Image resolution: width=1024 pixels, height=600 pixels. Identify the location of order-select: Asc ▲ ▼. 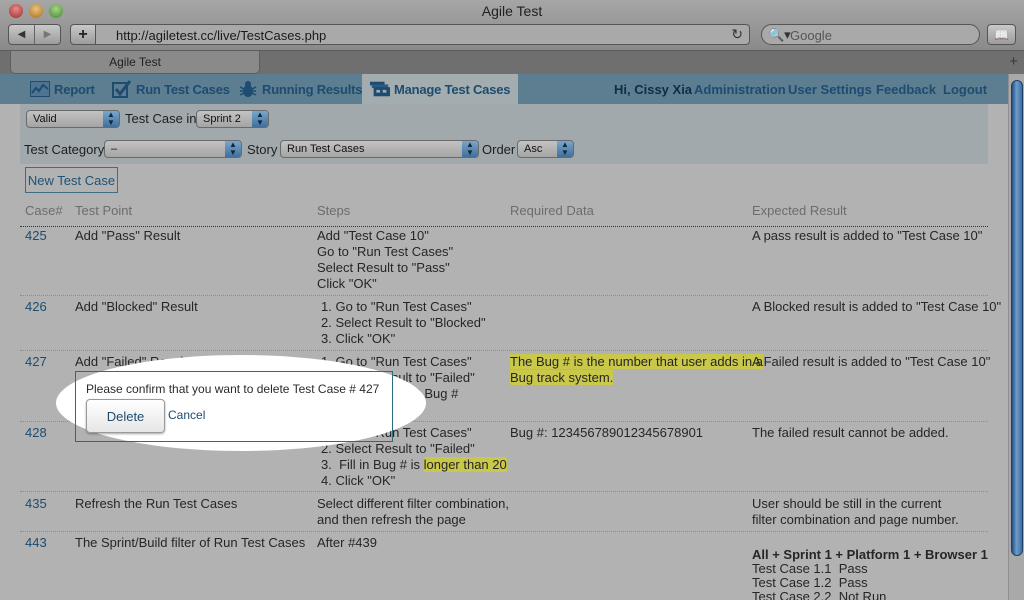
(545, 149).